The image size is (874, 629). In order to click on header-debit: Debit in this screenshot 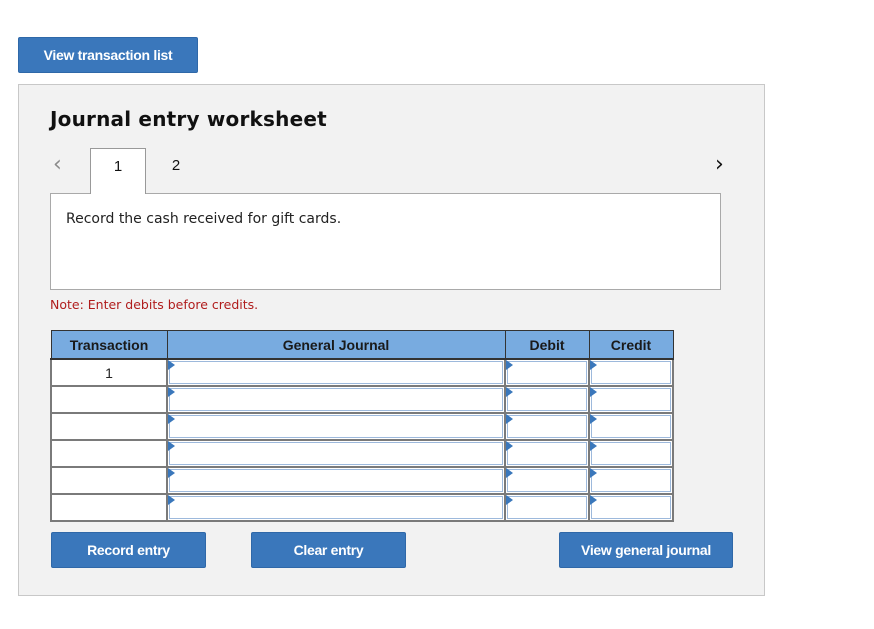, I will do `click(547, 345)`.